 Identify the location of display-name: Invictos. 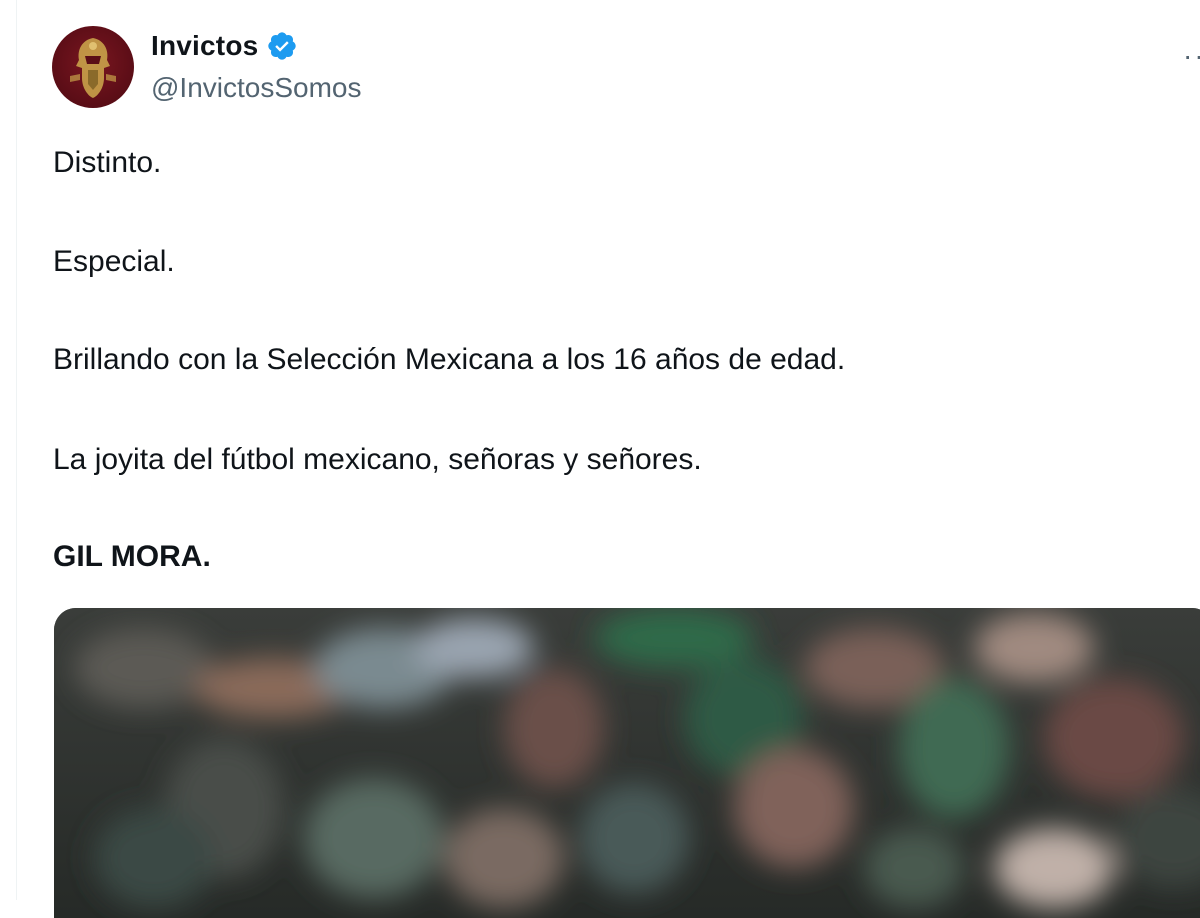
(204, 46).